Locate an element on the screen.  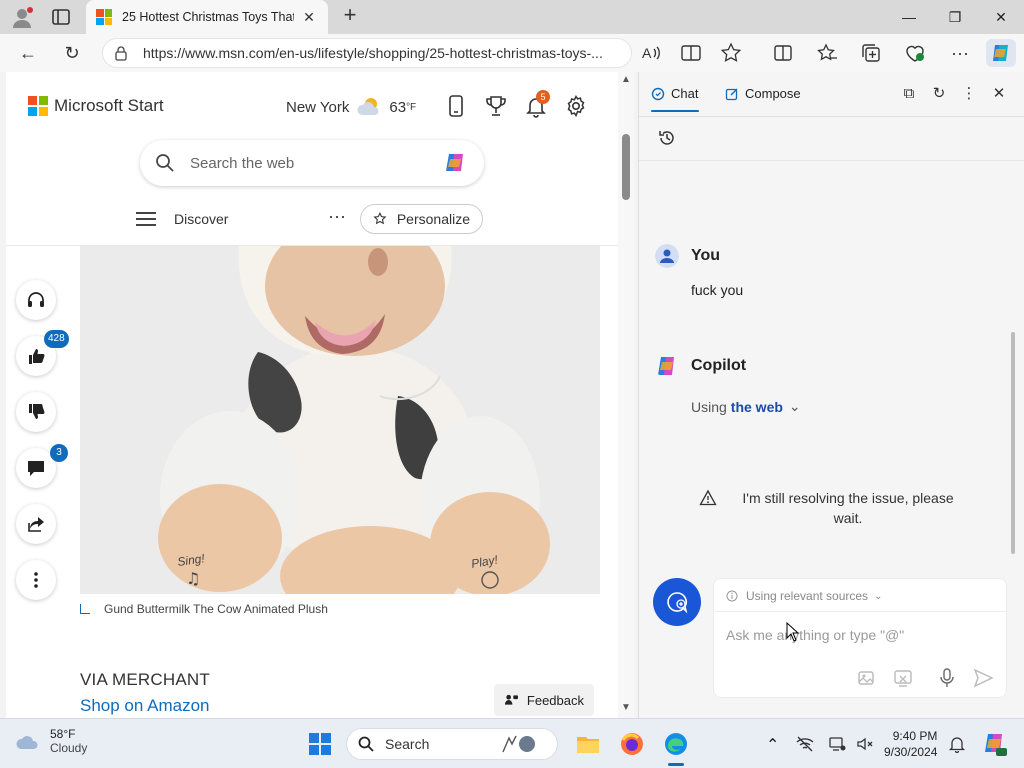
windows-start-icon is located at coordinates (320, 744).